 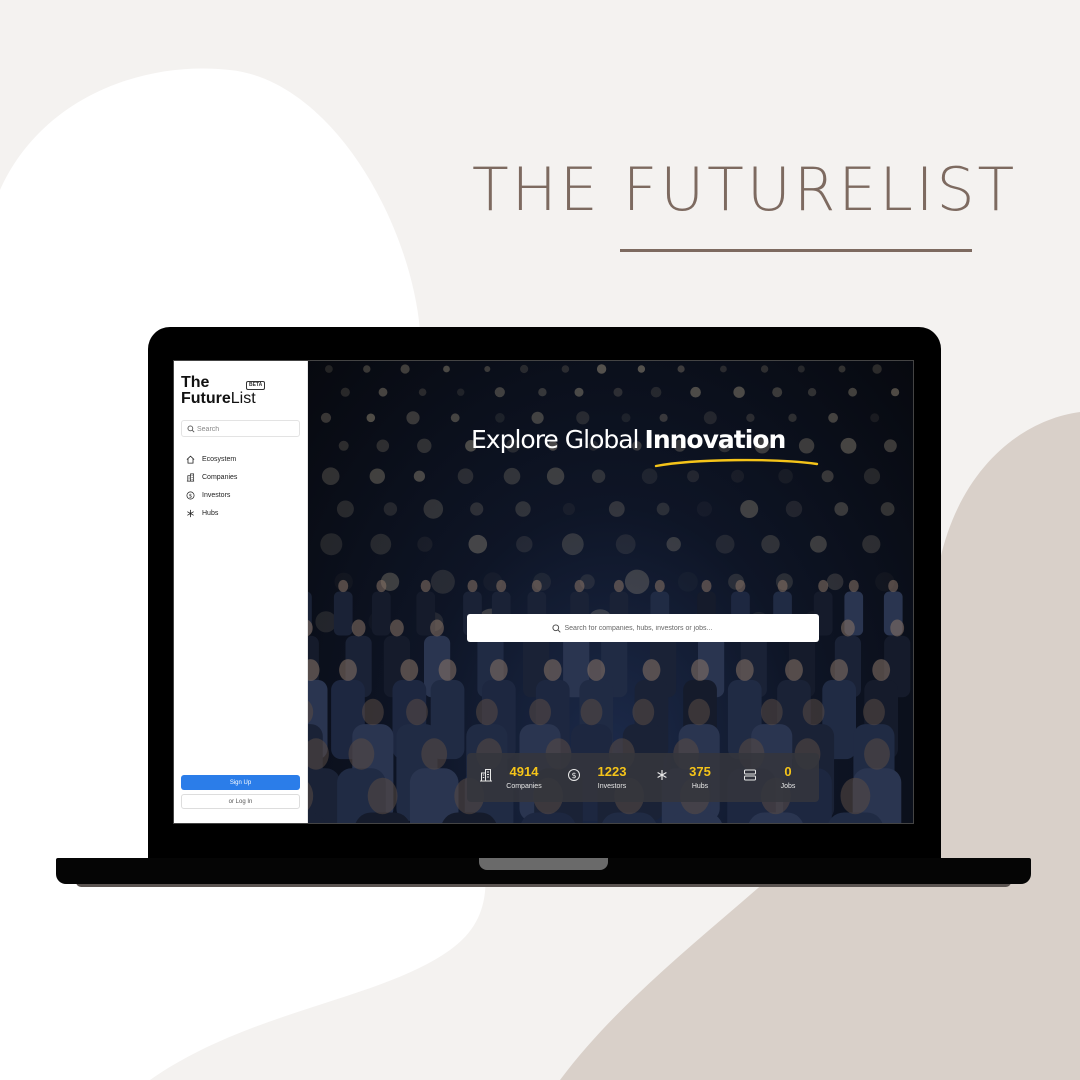 I want to click on beta-badge: BETA, so click(x=256, y=385).